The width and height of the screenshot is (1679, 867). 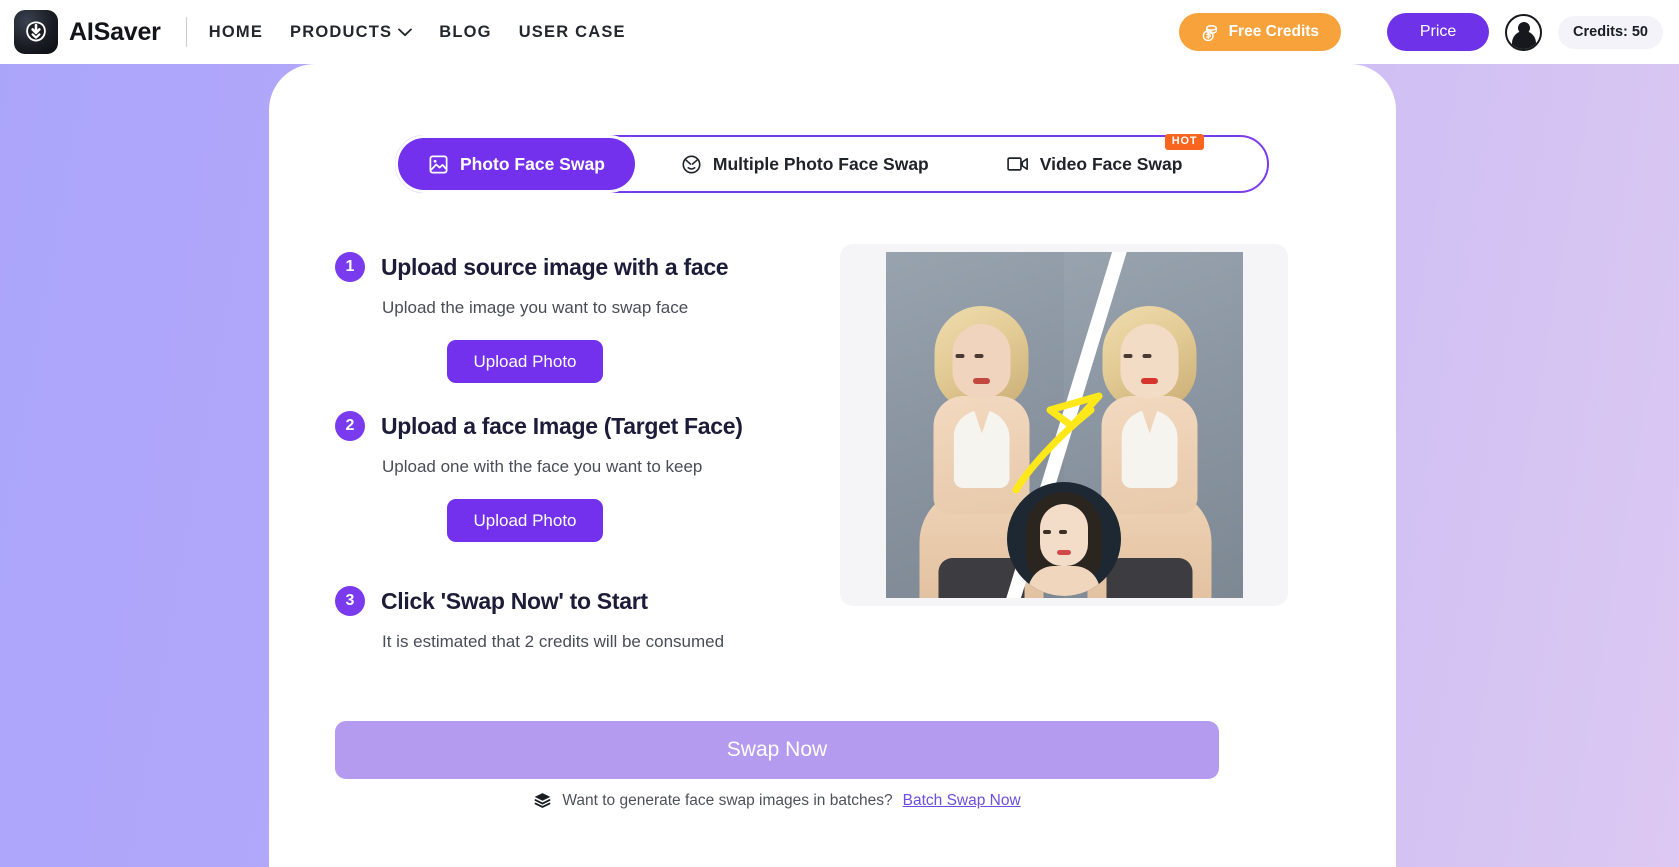 I want to click on price-label: Price, so click(x=1438, y=31).